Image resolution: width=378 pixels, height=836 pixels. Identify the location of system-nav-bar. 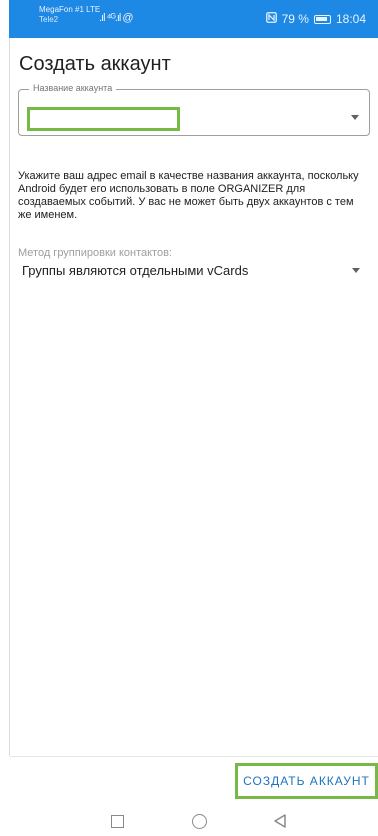
(193, 818).